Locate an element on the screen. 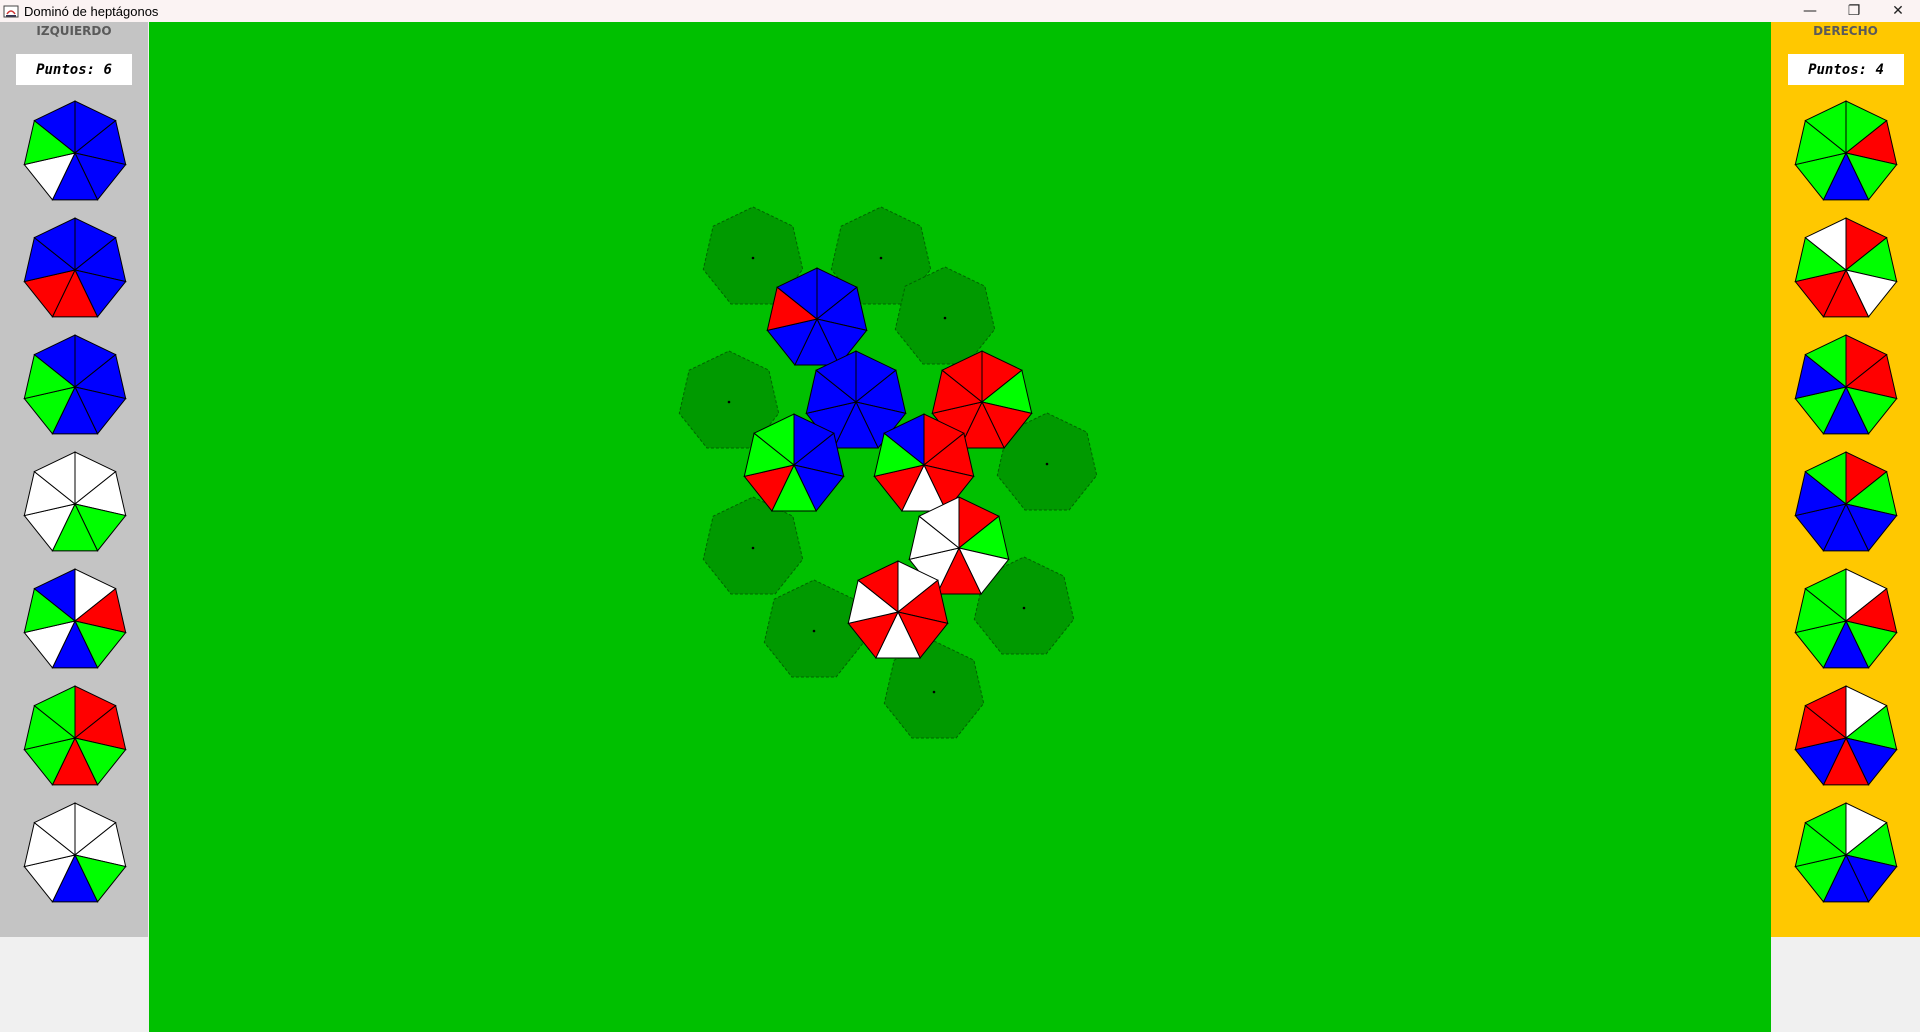 This screenshot has height=1032, width=1920. left-player-panel: IZQUIERDO Puntos: 6 is located at coordinates (74, 479).